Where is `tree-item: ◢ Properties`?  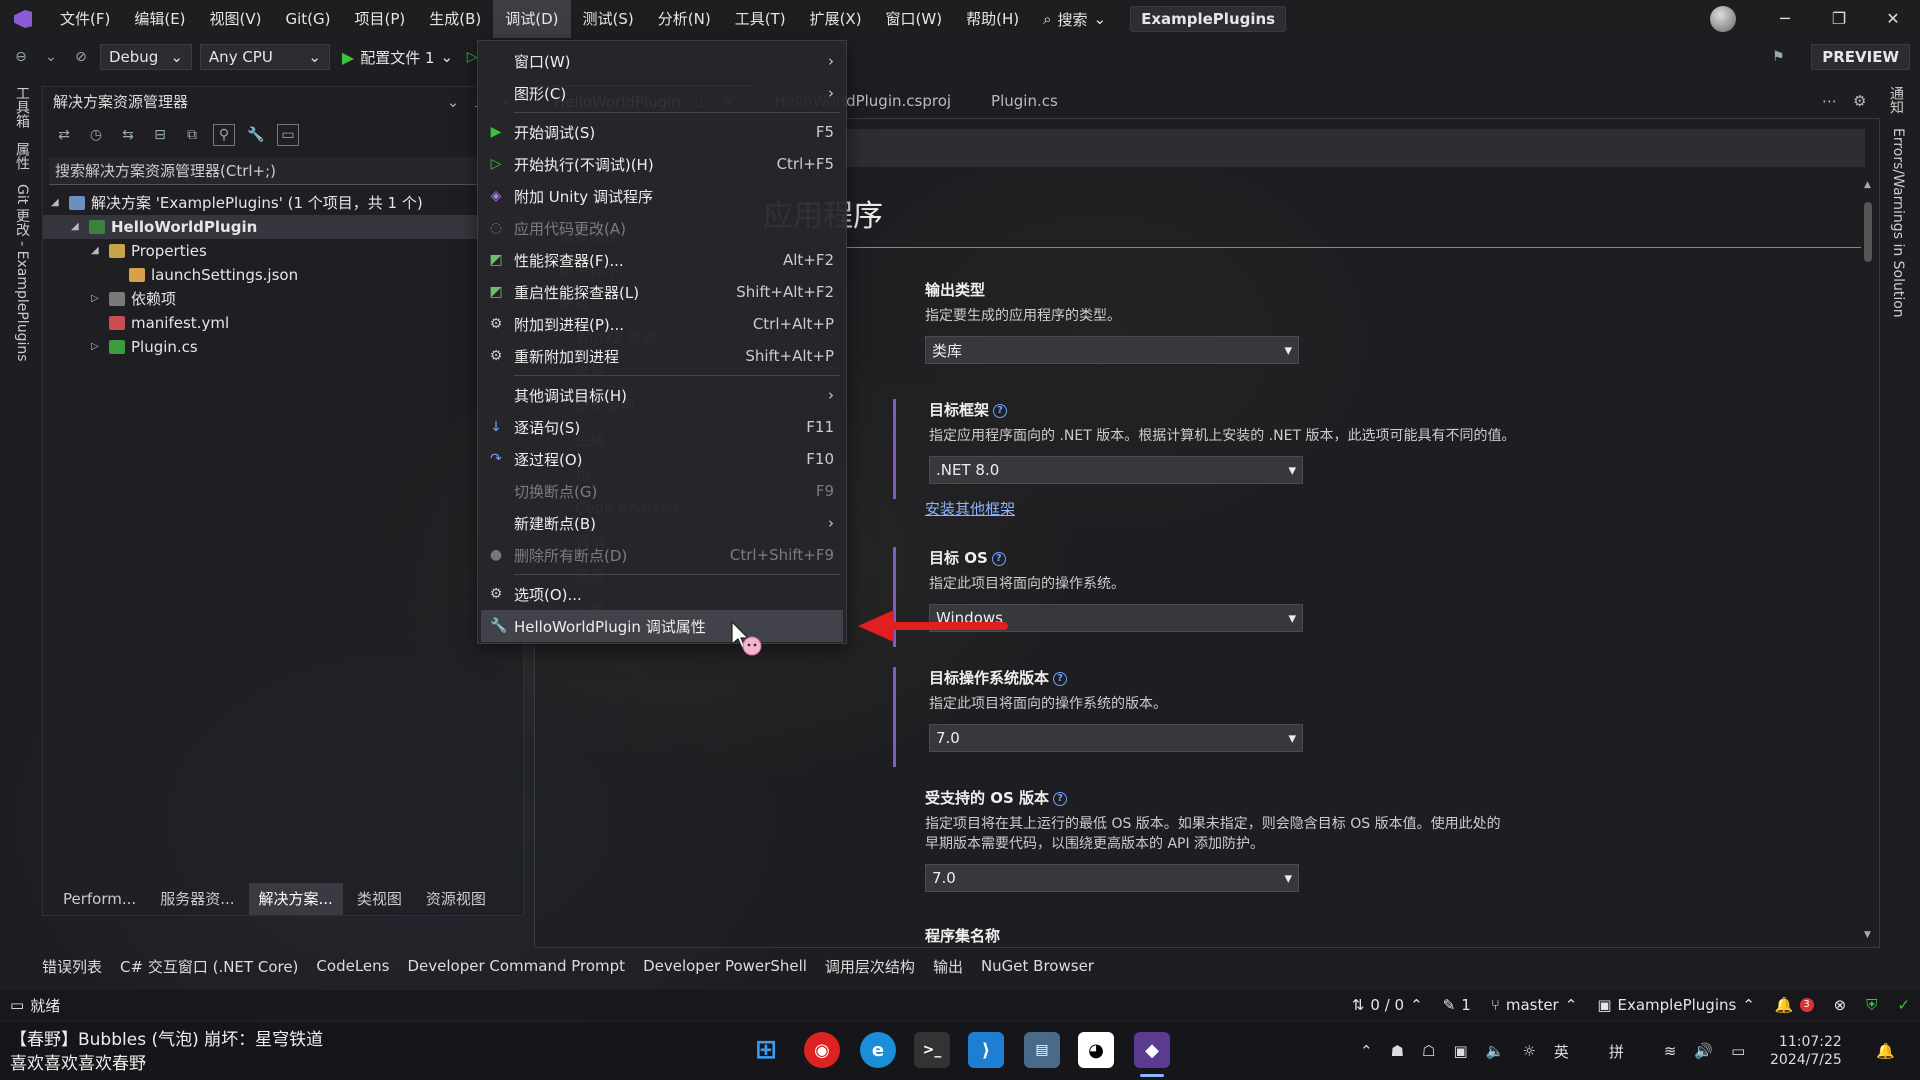 tree-item: ◢ Properties is located at coordinates (283, 251).